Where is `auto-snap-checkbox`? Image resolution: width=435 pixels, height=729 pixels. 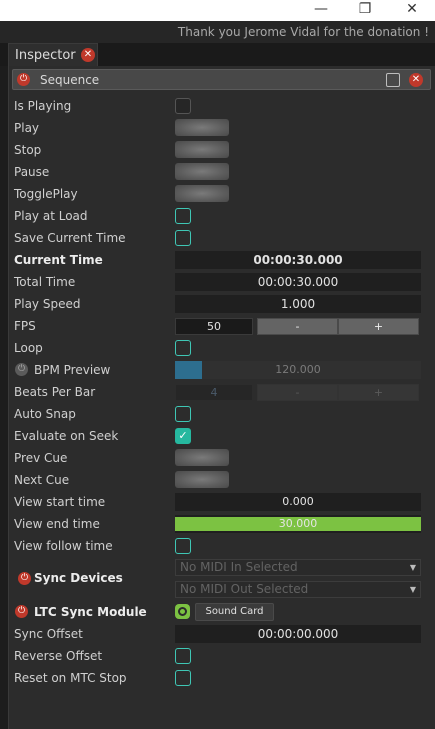 auto-snap-checkbox is located at coordinates (183, 414).